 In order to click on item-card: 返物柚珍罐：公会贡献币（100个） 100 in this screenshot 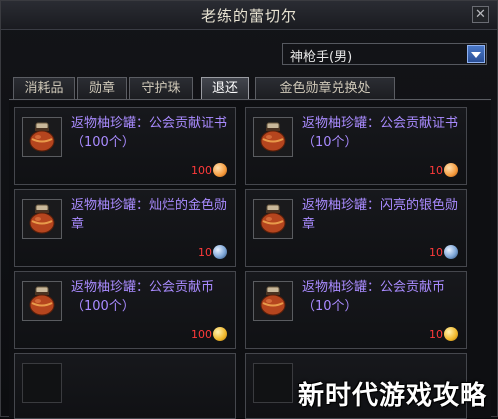, I will do `click(125, 310)`.